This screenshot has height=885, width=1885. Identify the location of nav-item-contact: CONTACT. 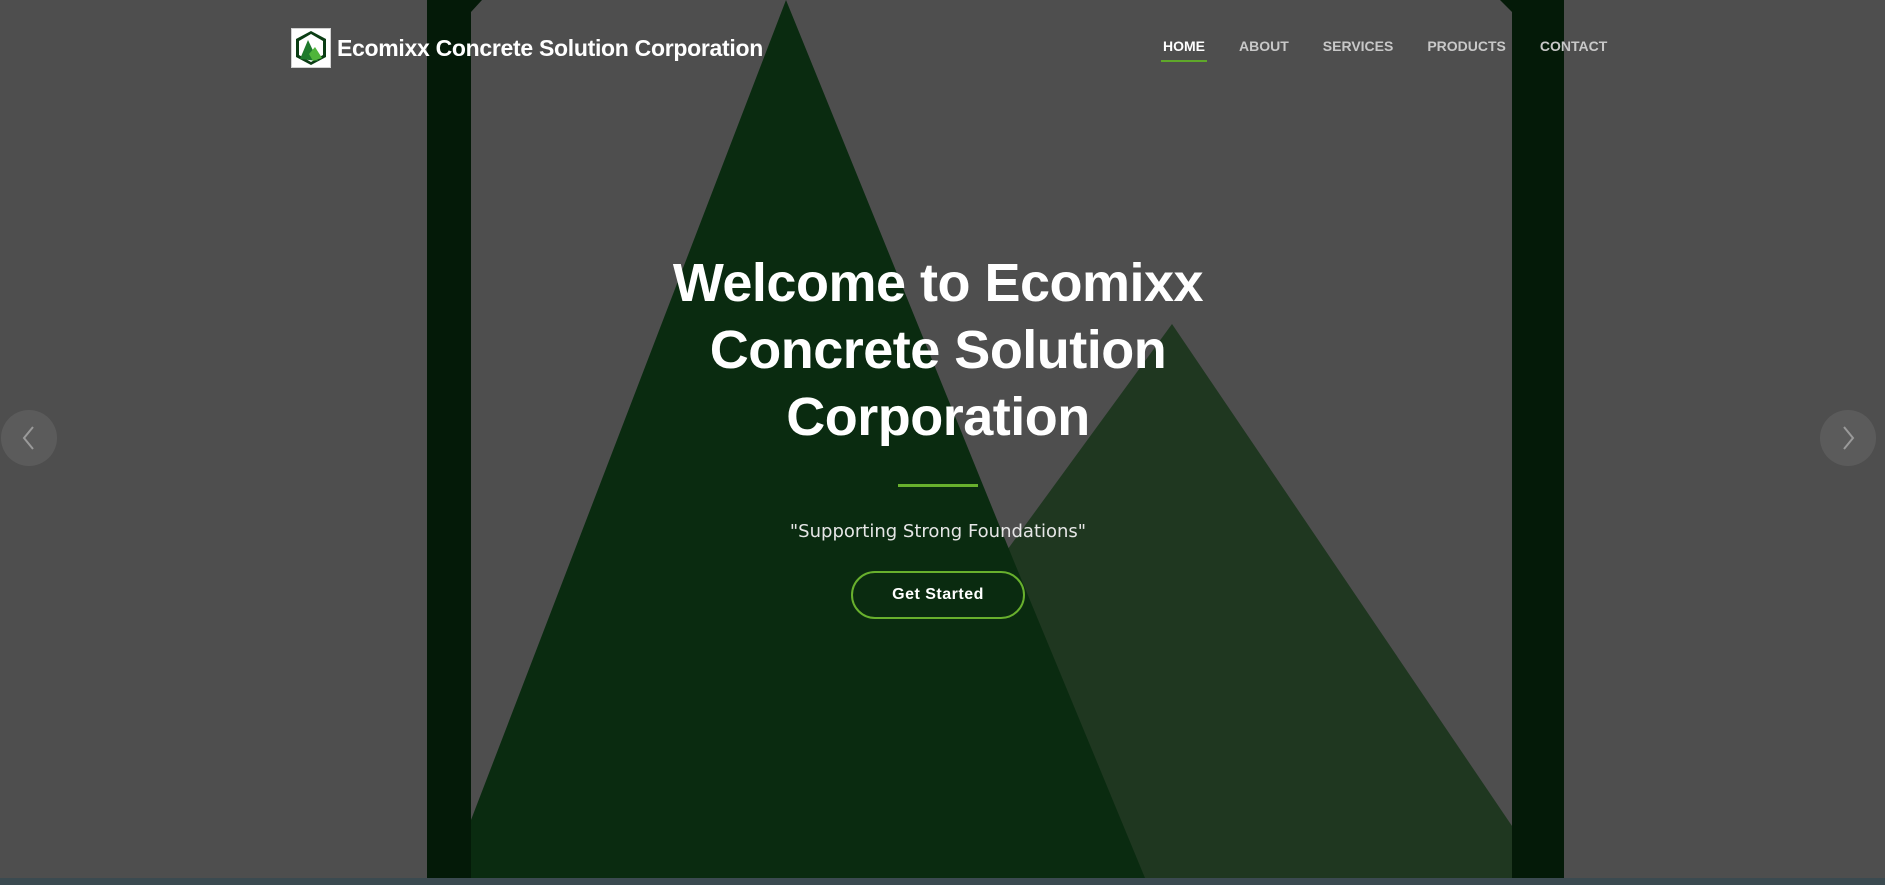
(1573, 50).